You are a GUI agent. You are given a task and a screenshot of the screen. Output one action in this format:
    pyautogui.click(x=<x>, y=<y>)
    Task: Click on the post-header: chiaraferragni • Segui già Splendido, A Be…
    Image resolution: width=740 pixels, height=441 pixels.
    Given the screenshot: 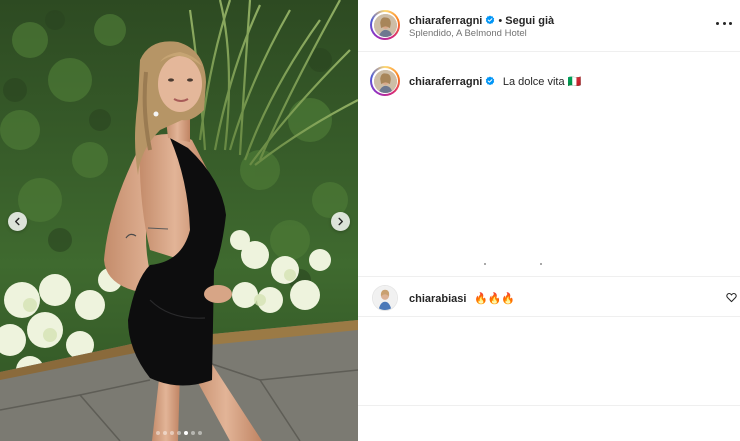 What is the action you would take?
    pyautogui.click(x=549, y=26)
    